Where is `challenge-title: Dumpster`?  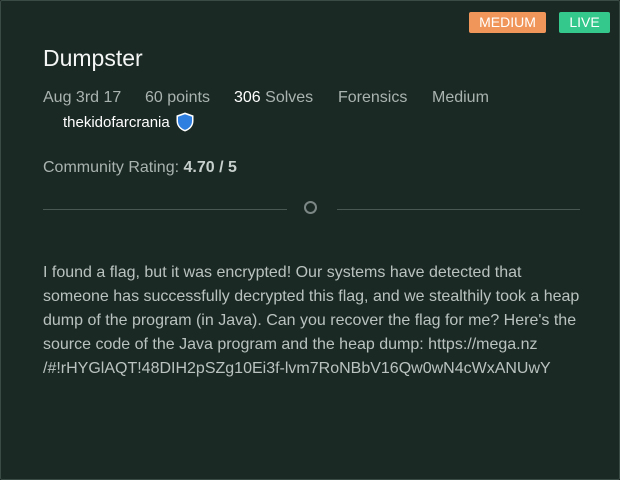
challenge-title: Dumpster is located at coordinates (93, 58).